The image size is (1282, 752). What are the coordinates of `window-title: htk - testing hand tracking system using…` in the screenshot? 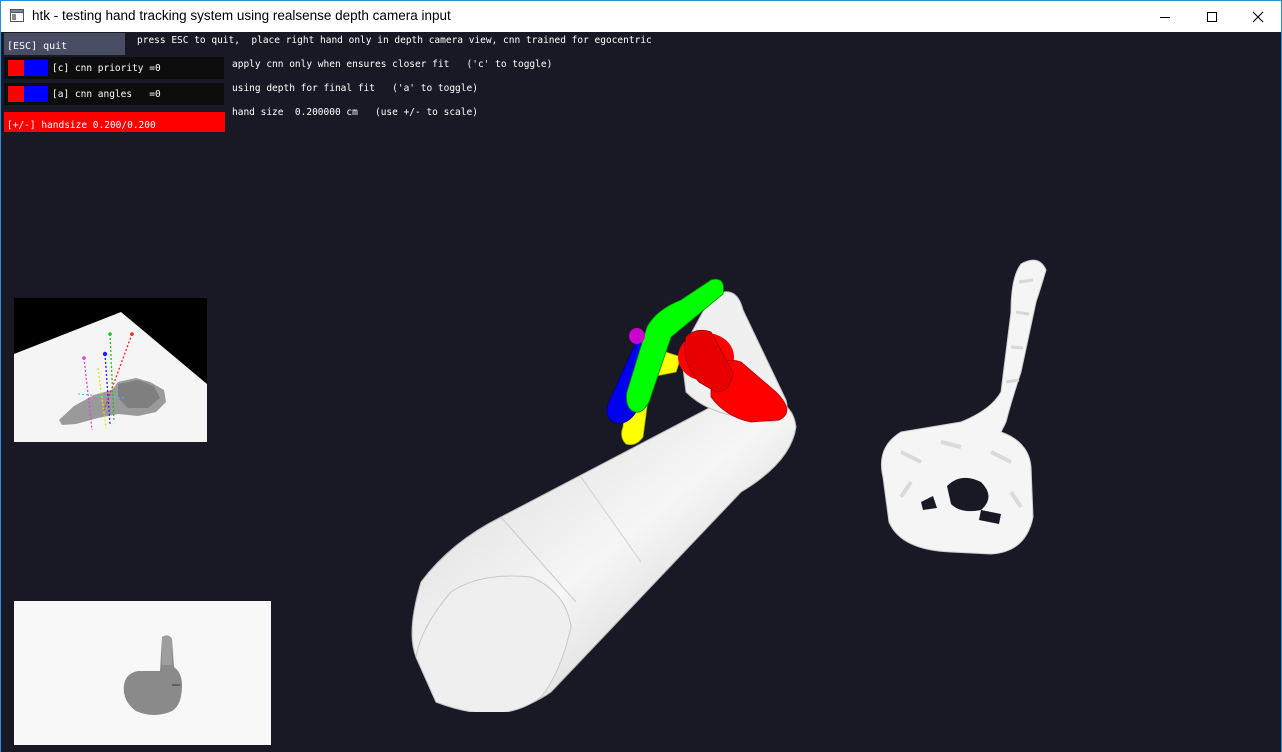 It's located at (241, 15).